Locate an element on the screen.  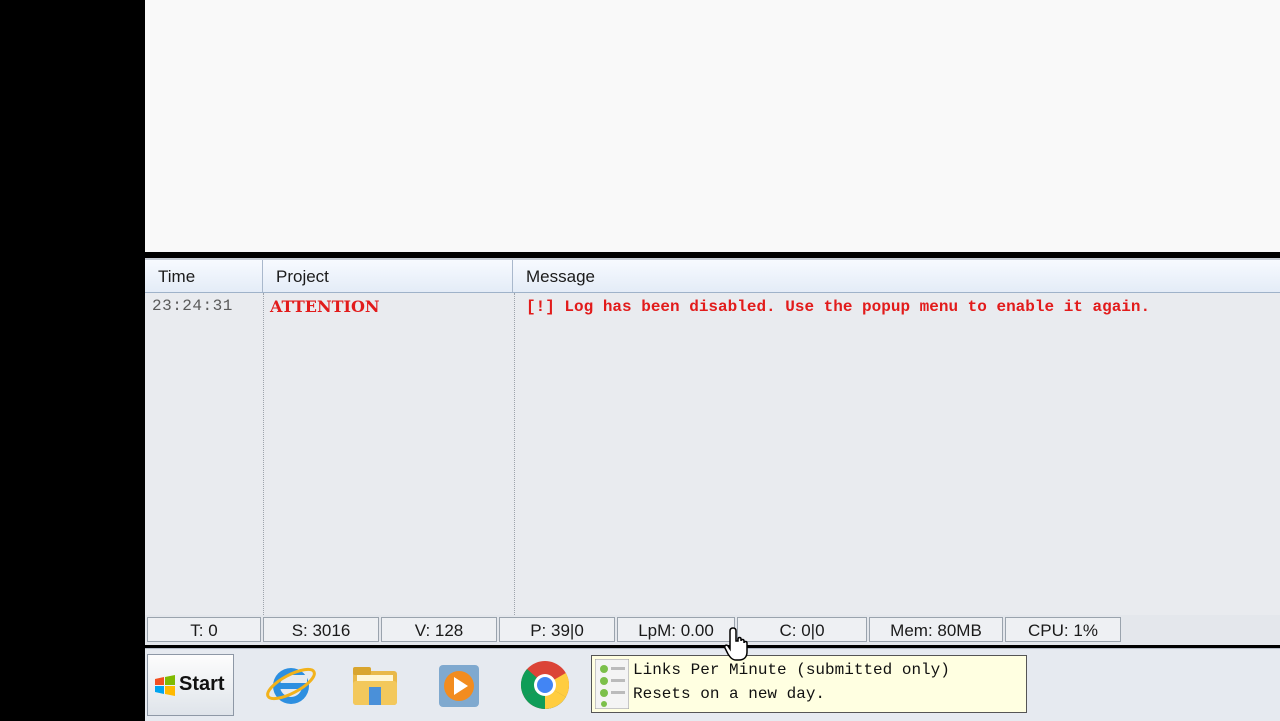
log-time: 23:24:31 is located at coordinates (192, 306).